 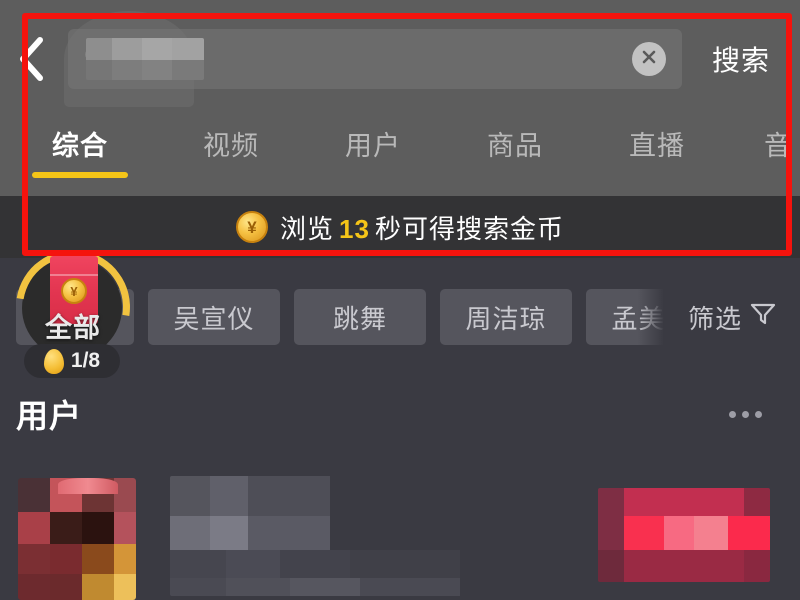 I want to click on envelope-progress-badge: 1/8, so click(x=72, y=361).